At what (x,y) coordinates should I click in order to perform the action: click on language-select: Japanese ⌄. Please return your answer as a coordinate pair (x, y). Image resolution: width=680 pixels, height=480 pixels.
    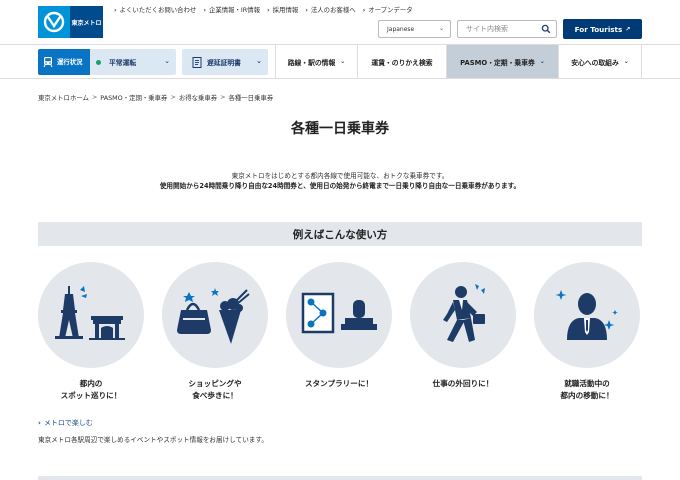
    Looking at the image, I should click on (414, 29).